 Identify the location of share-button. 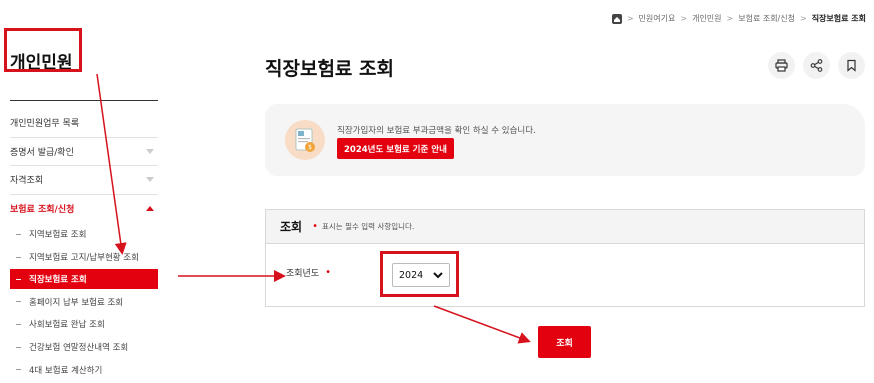
(816, 65).